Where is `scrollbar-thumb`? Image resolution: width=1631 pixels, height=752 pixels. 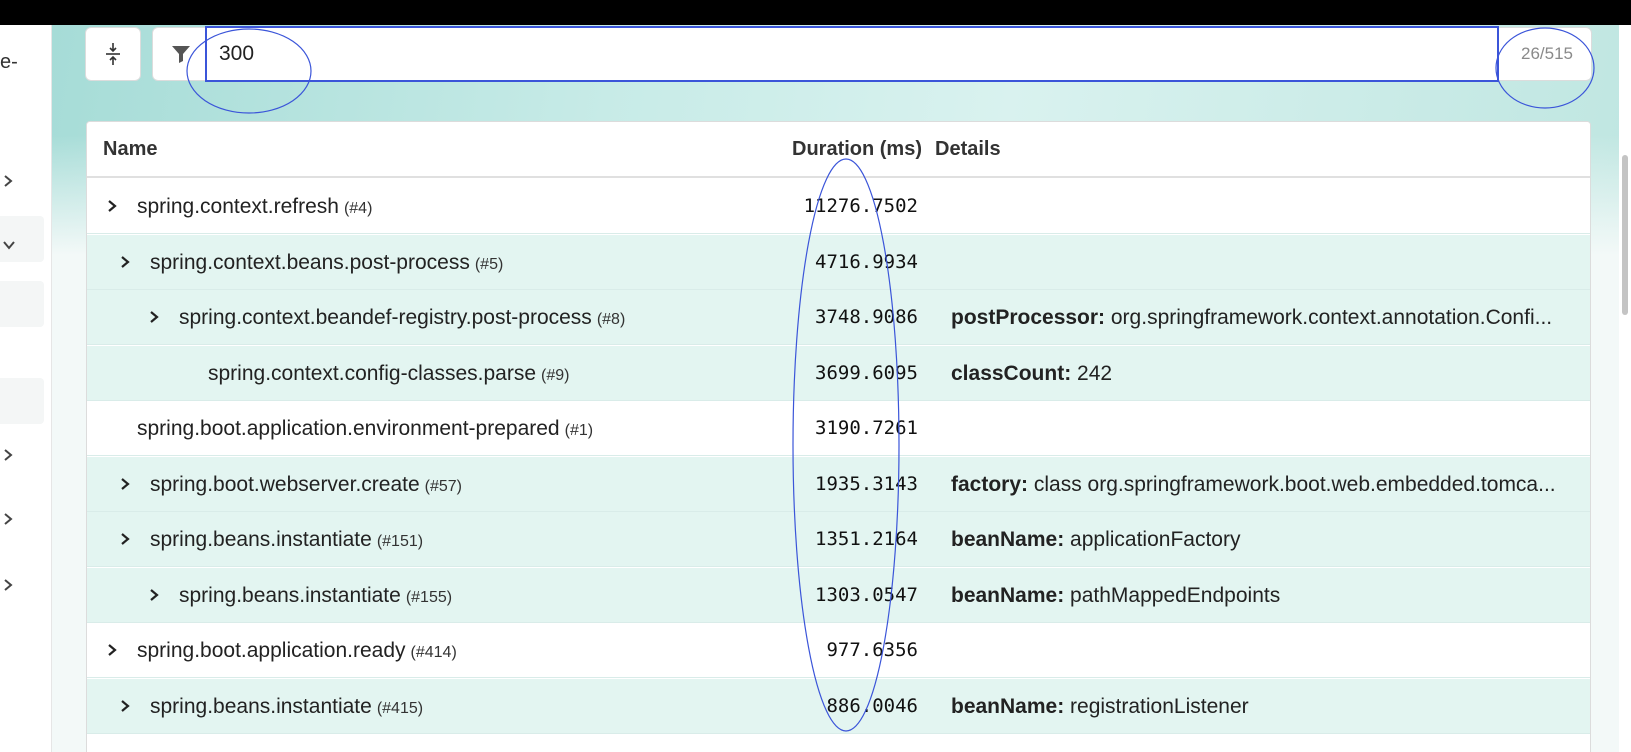
scrollbar-thumb is located at coordinates (1625, 235).